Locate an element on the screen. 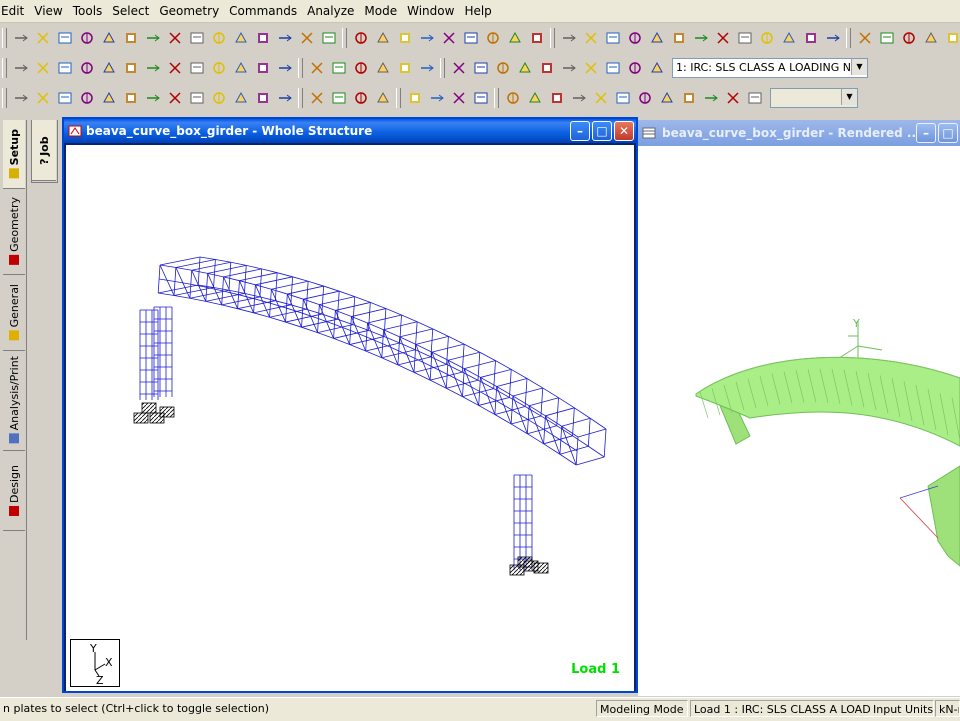 The image size is (960, 721). tool-row2-0-button is located at coordinates (21, 68).